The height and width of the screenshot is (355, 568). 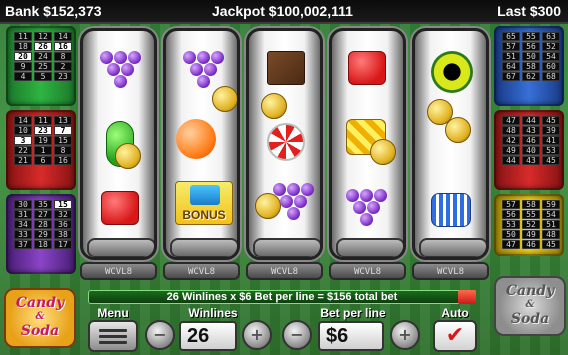 What do you see at coordinates (511, 36) in the screenshot?
I see `payline-number: 65` at bounding box center [511, 36].